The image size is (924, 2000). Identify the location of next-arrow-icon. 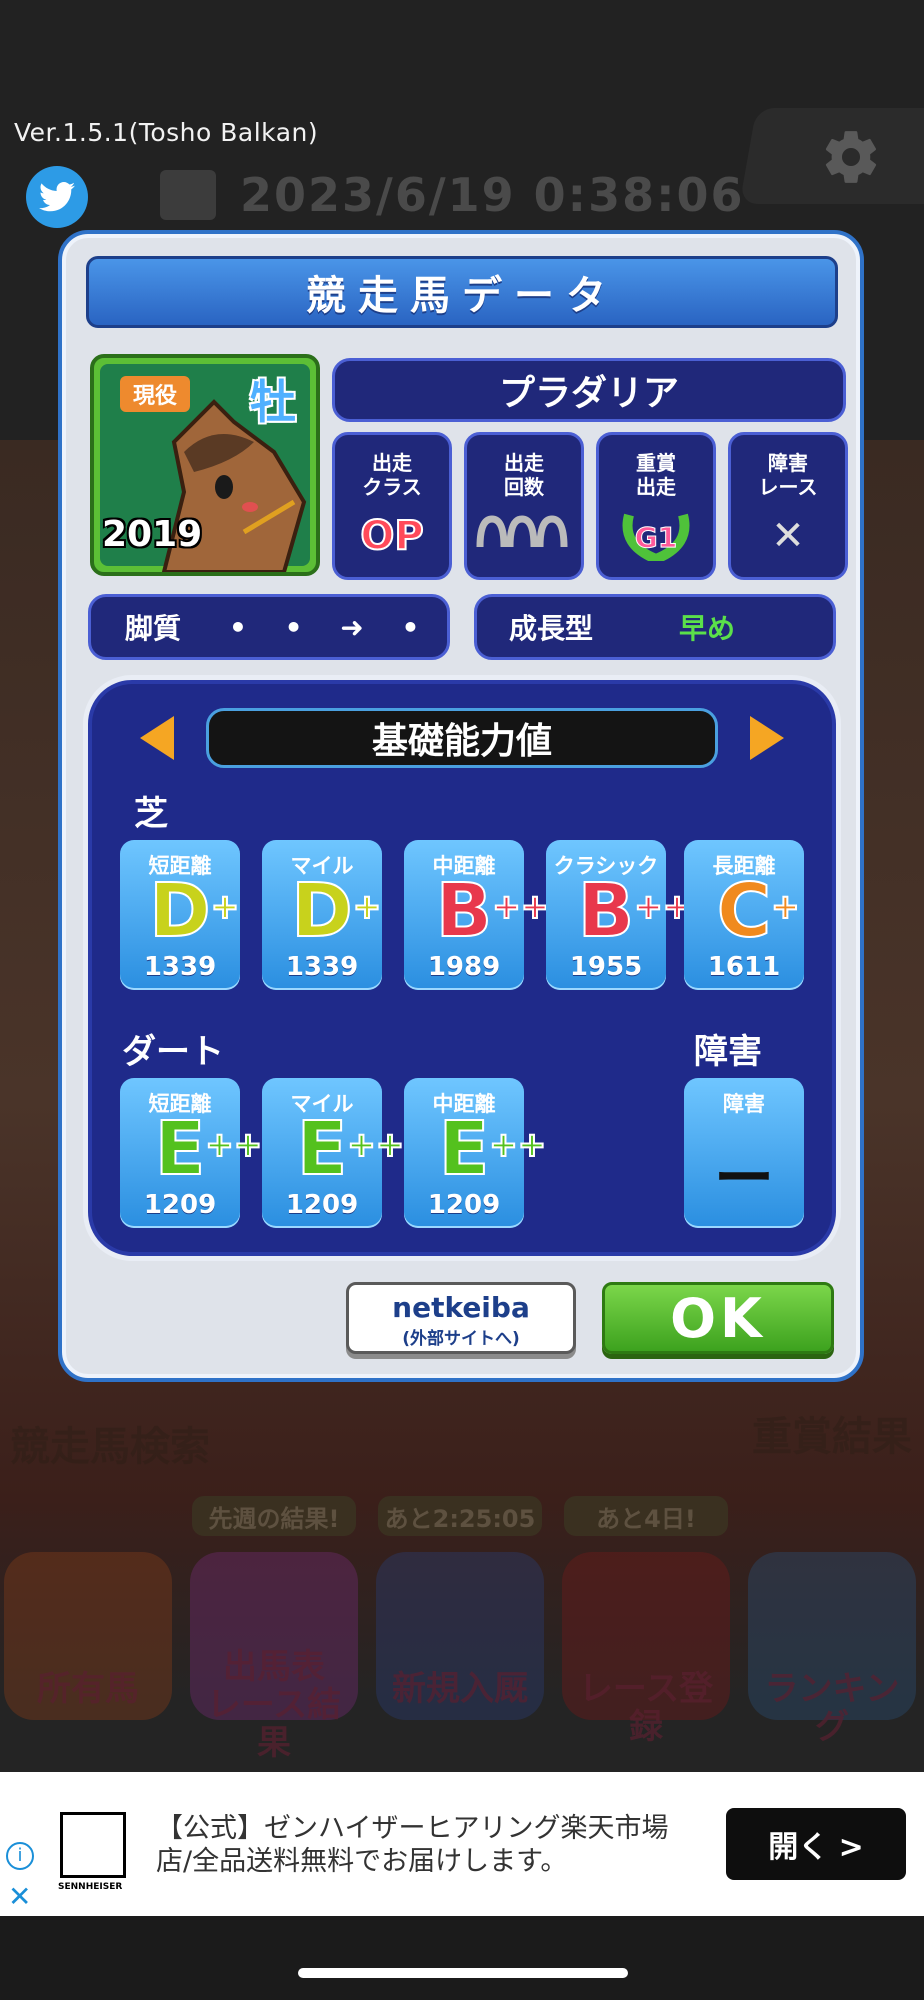
(767, 738).